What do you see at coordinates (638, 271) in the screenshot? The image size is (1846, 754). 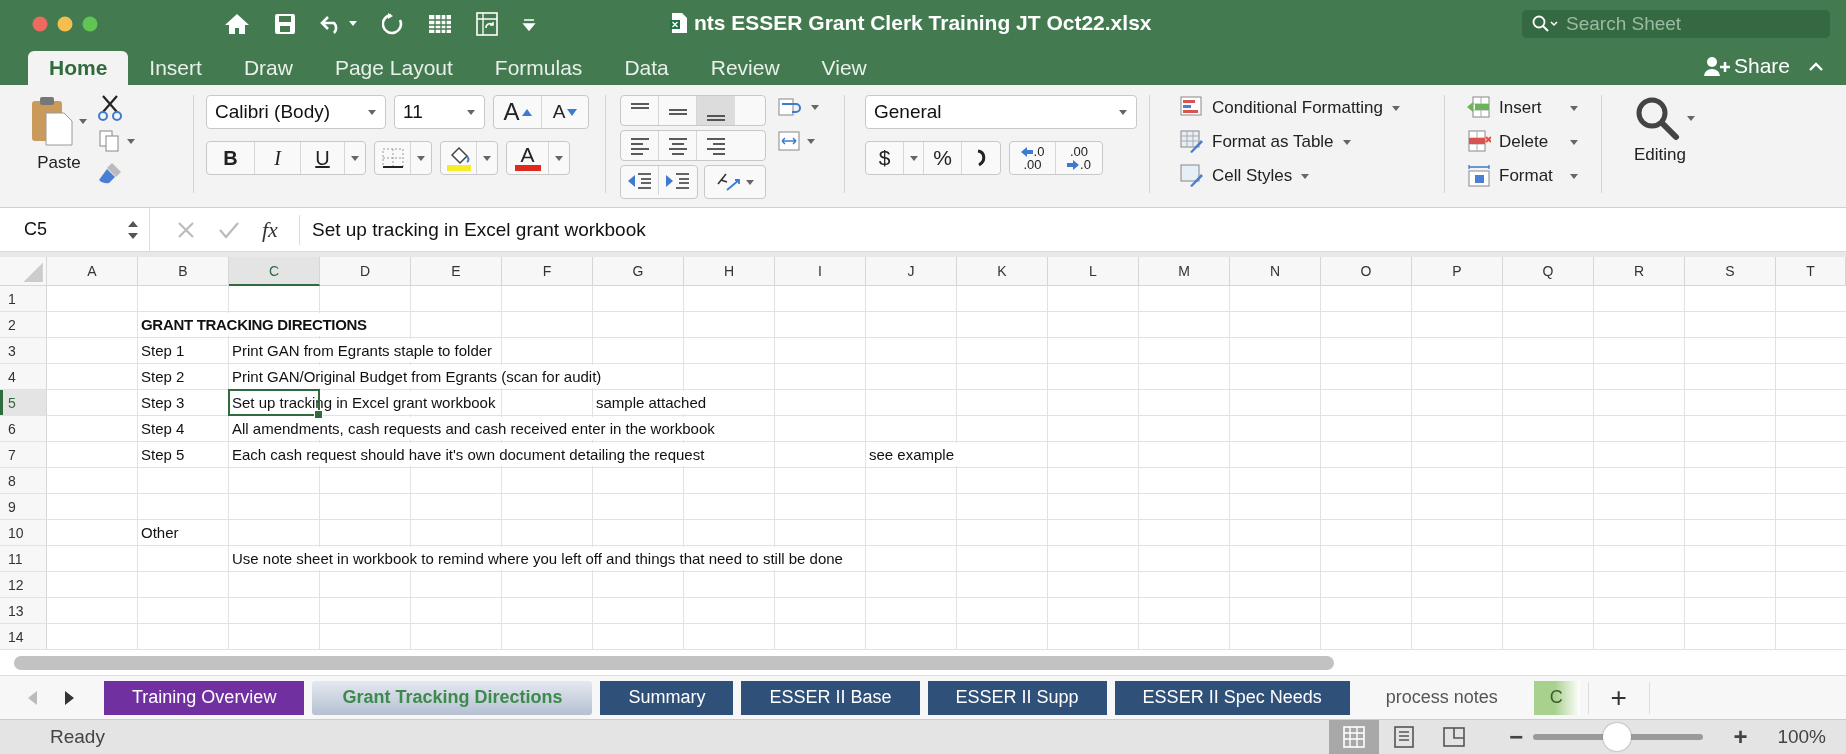 I see `column-header: G` at bounding box center [638, 271].